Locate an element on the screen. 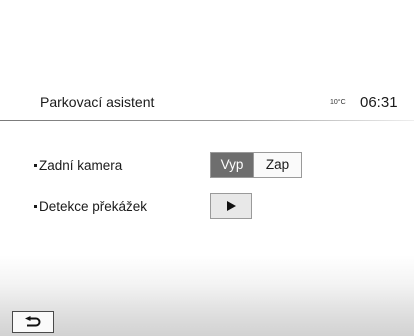 Image resolution: width=414 pixels, height=336 pixels. page-title: Parkovací asistent is located at coordinates (97, 102).